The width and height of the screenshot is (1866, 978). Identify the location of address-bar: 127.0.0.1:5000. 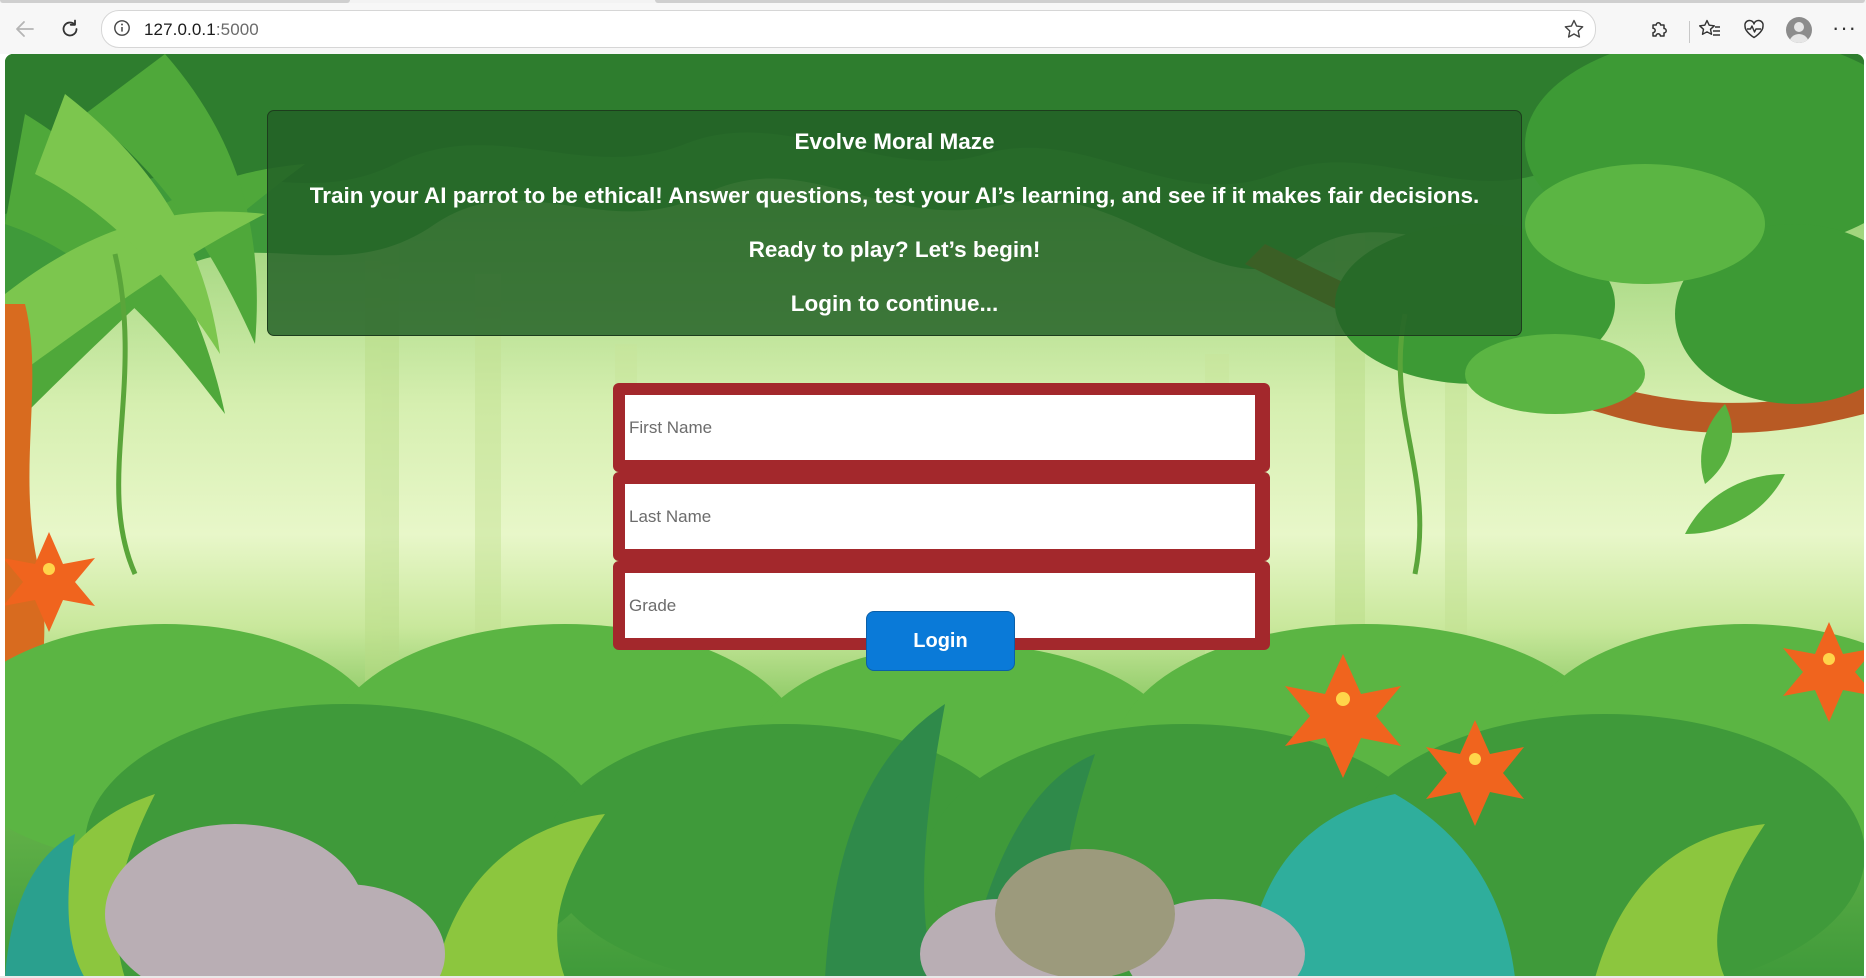
(848, 29).